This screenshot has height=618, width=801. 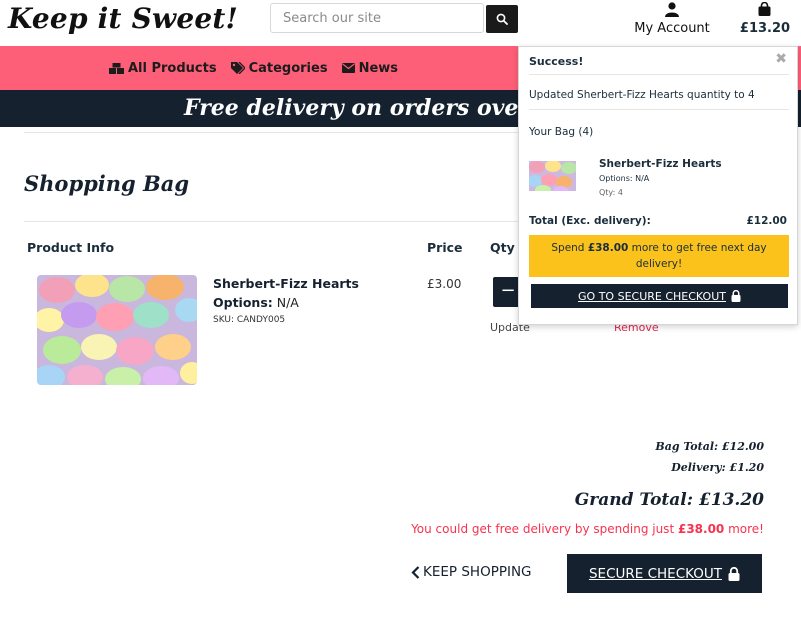 I want to click on nav-categories: Categories, so click(x=279, y=68).